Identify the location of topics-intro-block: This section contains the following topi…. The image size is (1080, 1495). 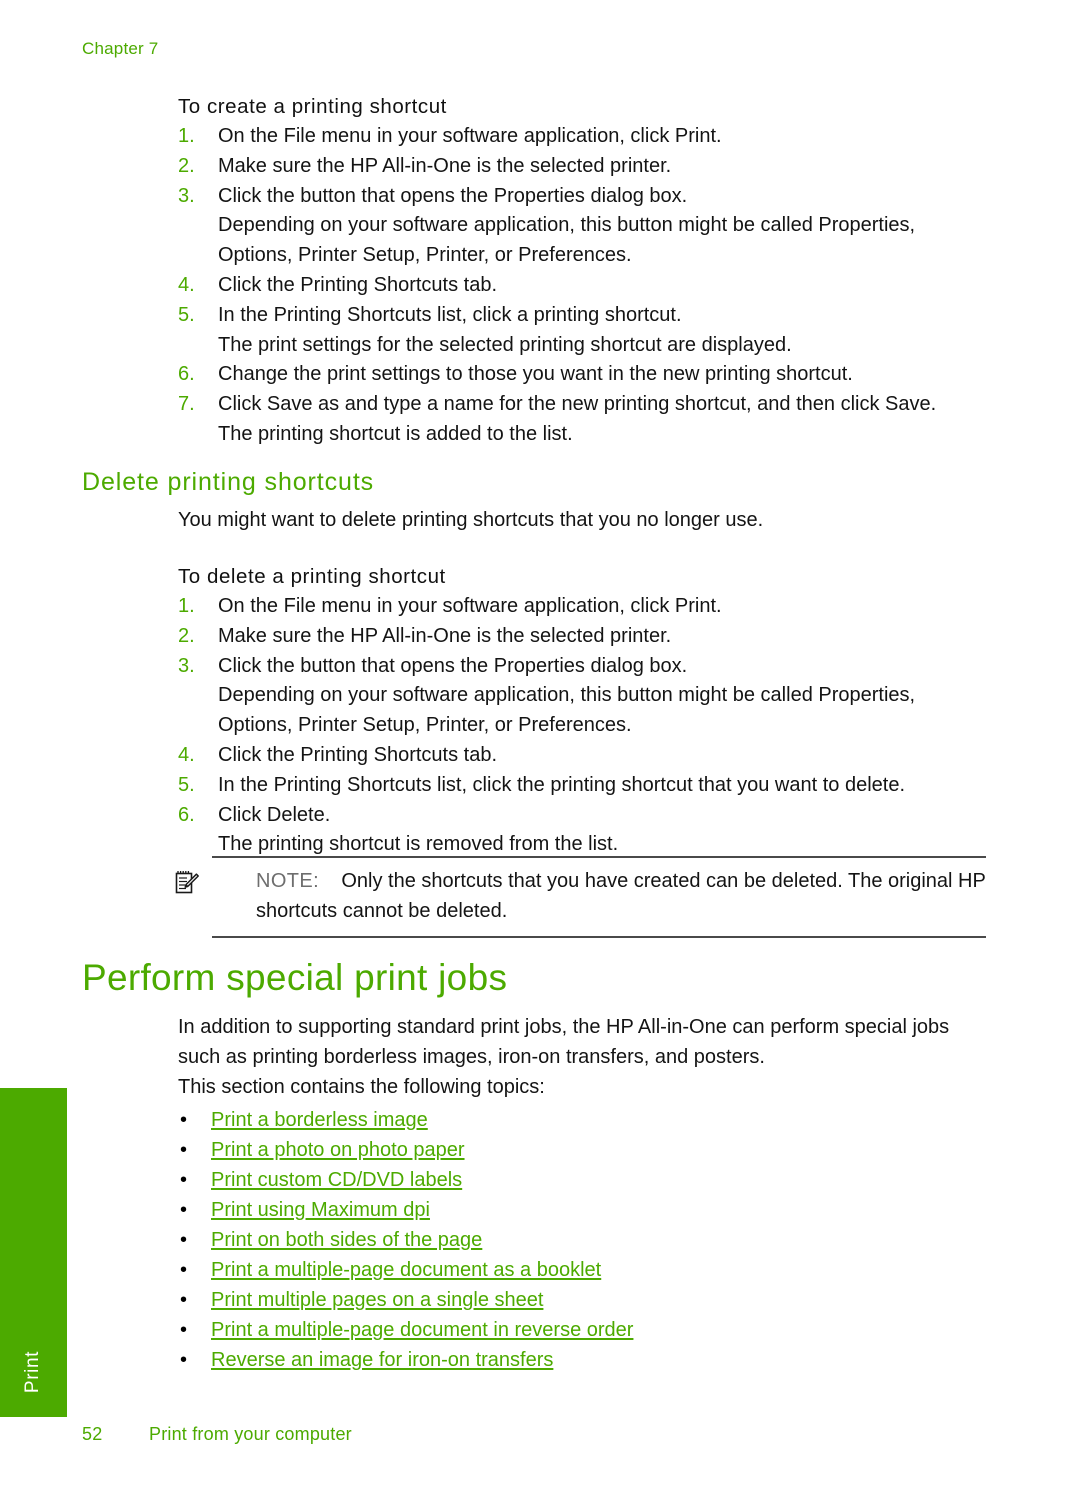
(585, 1087).